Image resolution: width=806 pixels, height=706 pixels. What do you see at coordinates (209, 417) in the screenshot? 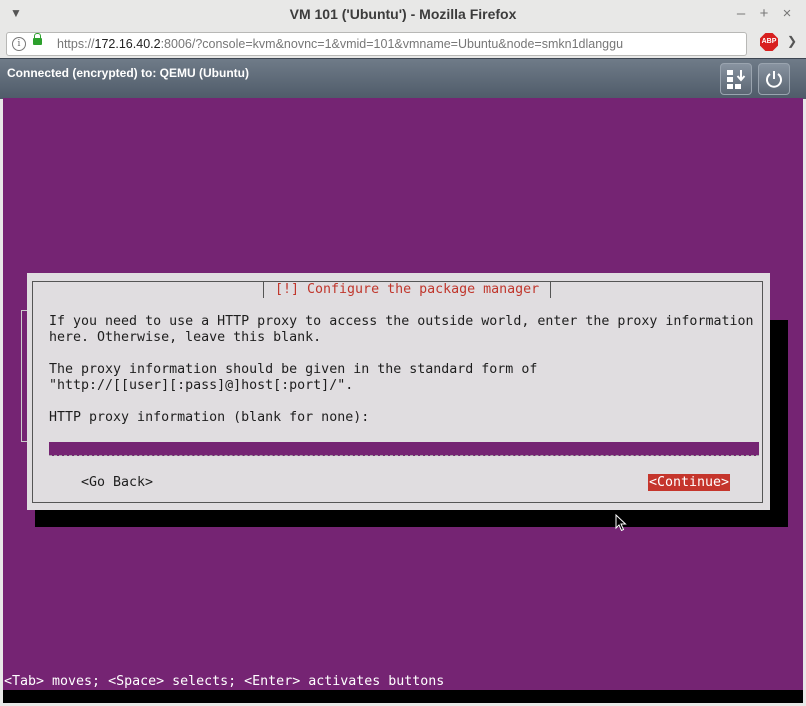
I see `proxy-field-label: HTTP proxy information (blank for none):` at bounding box center [209, 417].